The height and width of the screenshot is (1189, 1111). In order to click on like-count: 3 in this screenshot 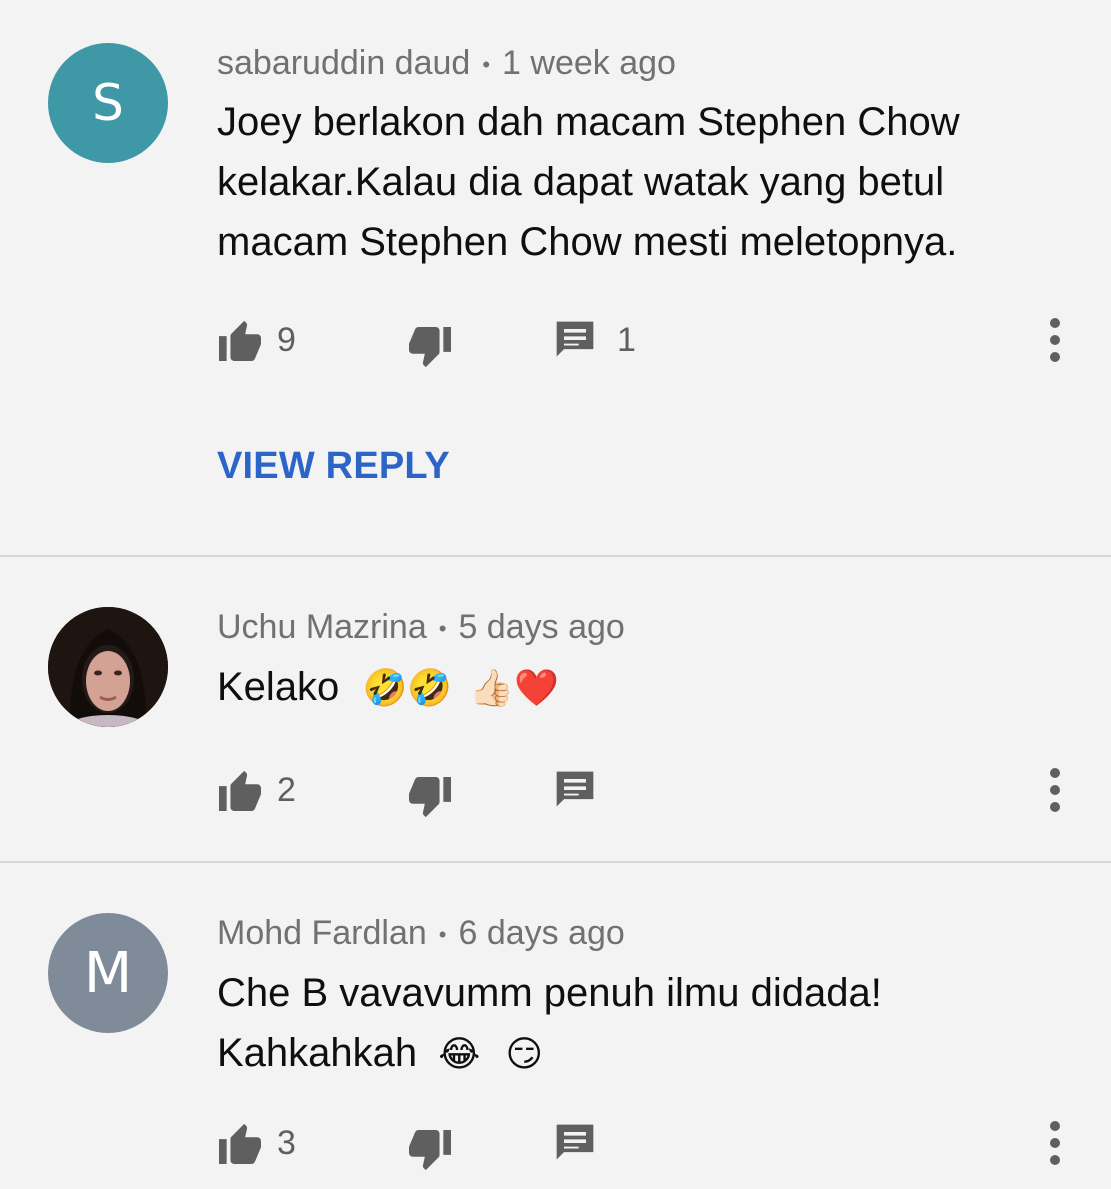, I will do `click(286, 1142)`.